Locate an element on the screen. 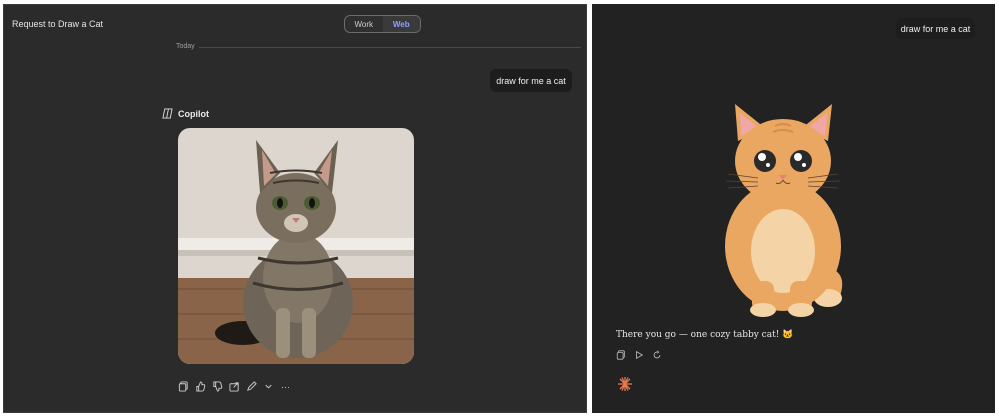 This screenshot has height=418, width=999. copilot-logo-icon is located at coordinates (167, 113).